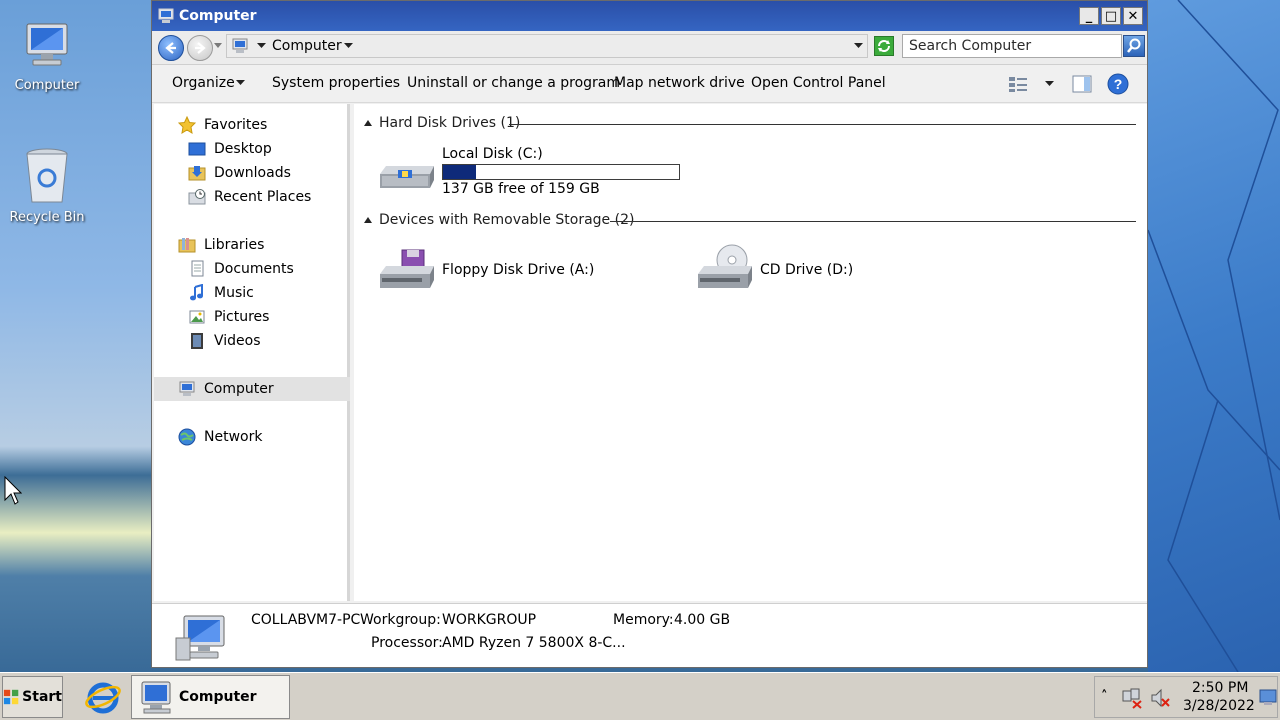 The height and width of the screenshot is (720, 1280). What do you see at coordinates (1018, 84) in the screenshot?
I see `change-view-icon` at bounding box center [1018, 84].